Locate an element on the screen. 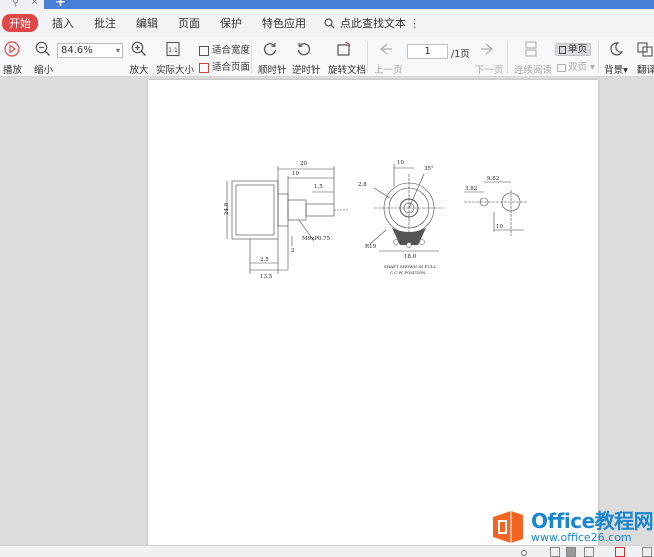 The height and width of the screenshot is (557, 654). dim-left-height: 24.8 is located at coordinates (227, 208).